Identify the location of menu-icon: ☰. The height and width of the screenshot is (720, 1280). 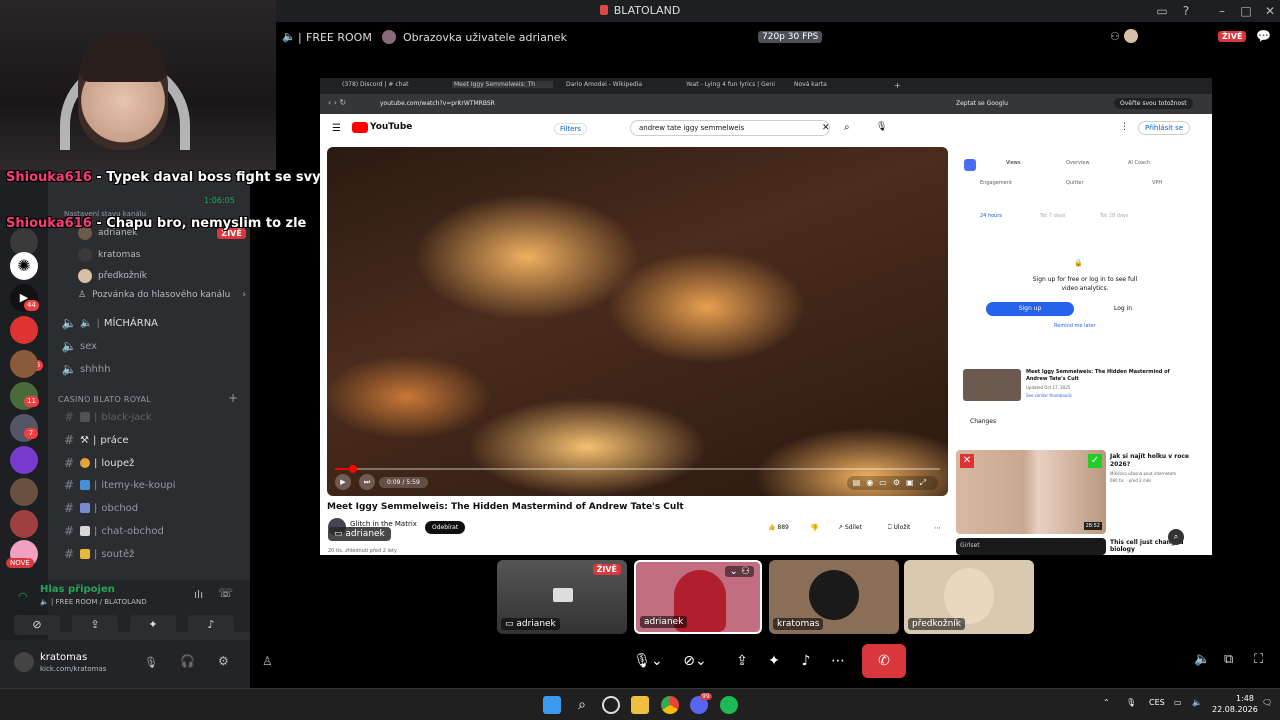
(336, 128).